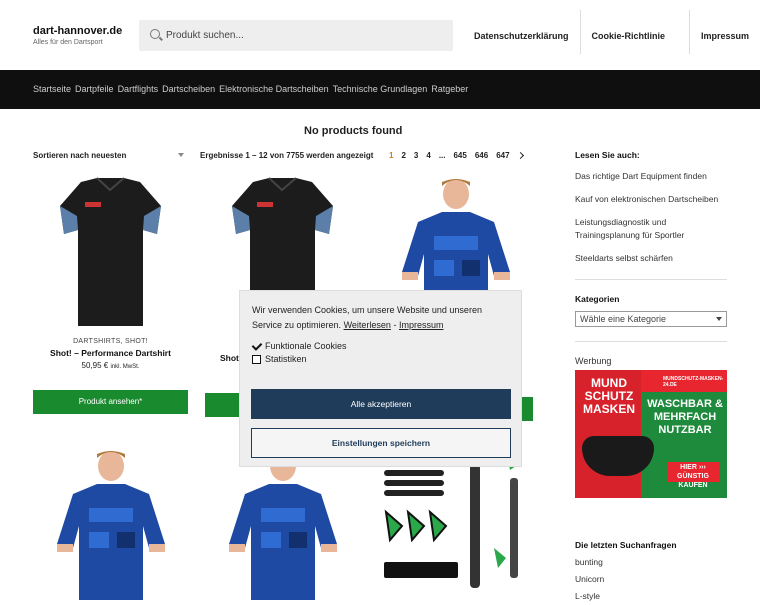 The height and width of the screenshot is (605, 760). What do you see at coordinates (306, 346) in the screenshot?
I see `cookie-option-label: Funktionale Cookies` at bounding box center [306, 346].